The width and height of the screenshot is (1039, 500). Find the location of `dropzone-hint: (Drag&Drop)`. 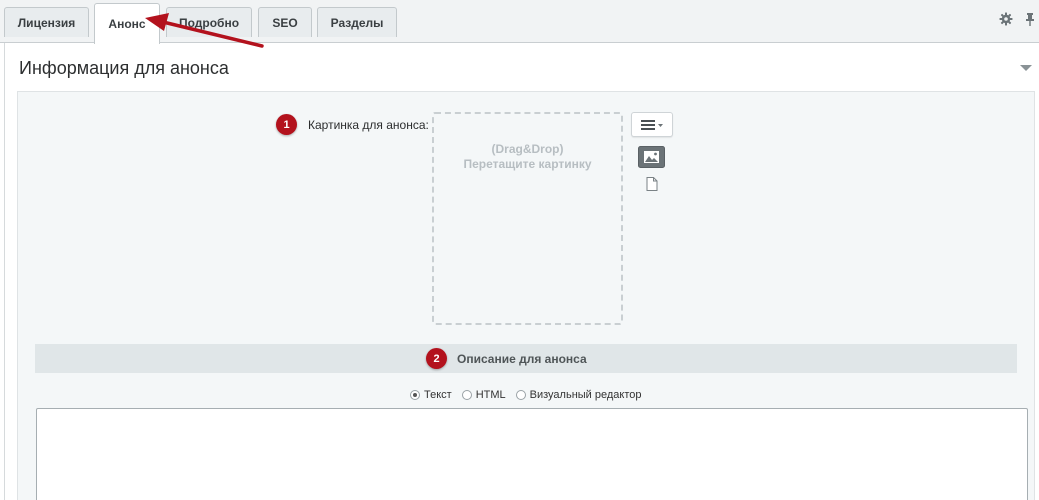

dropzone-hint: (Drag&Drop) is located at coordinates (527, 149).